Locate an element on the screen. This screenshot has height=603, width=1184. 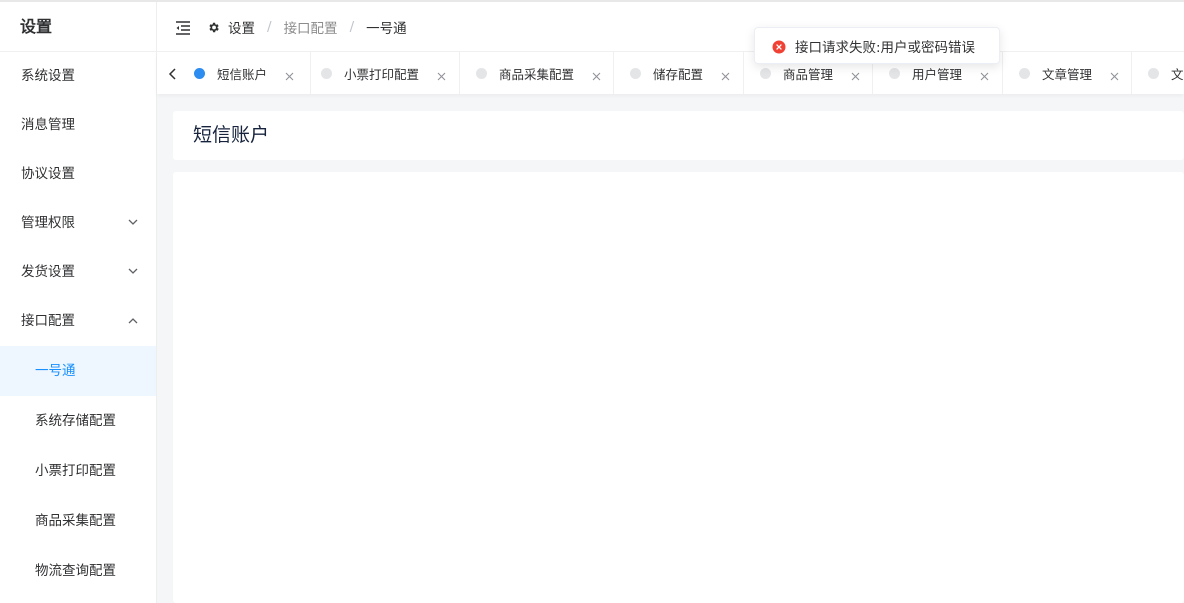
breadcrumb-current: 一号通 is located at coordinates (386, 29).